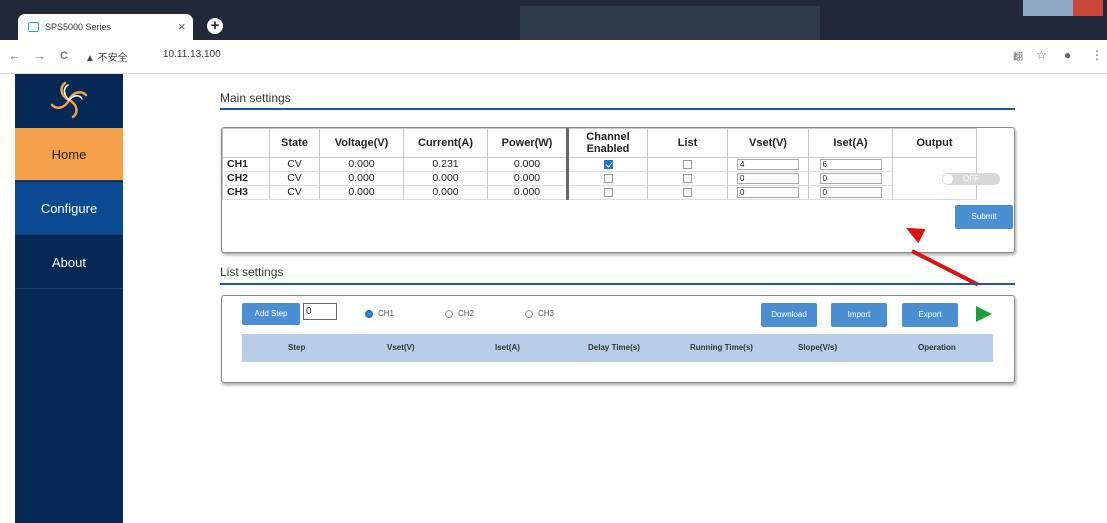  What do you see at coordinates (69, 208) in the screenshot?
I see `sidebar-item-configure: Configure` at bounding box center [69, 208].